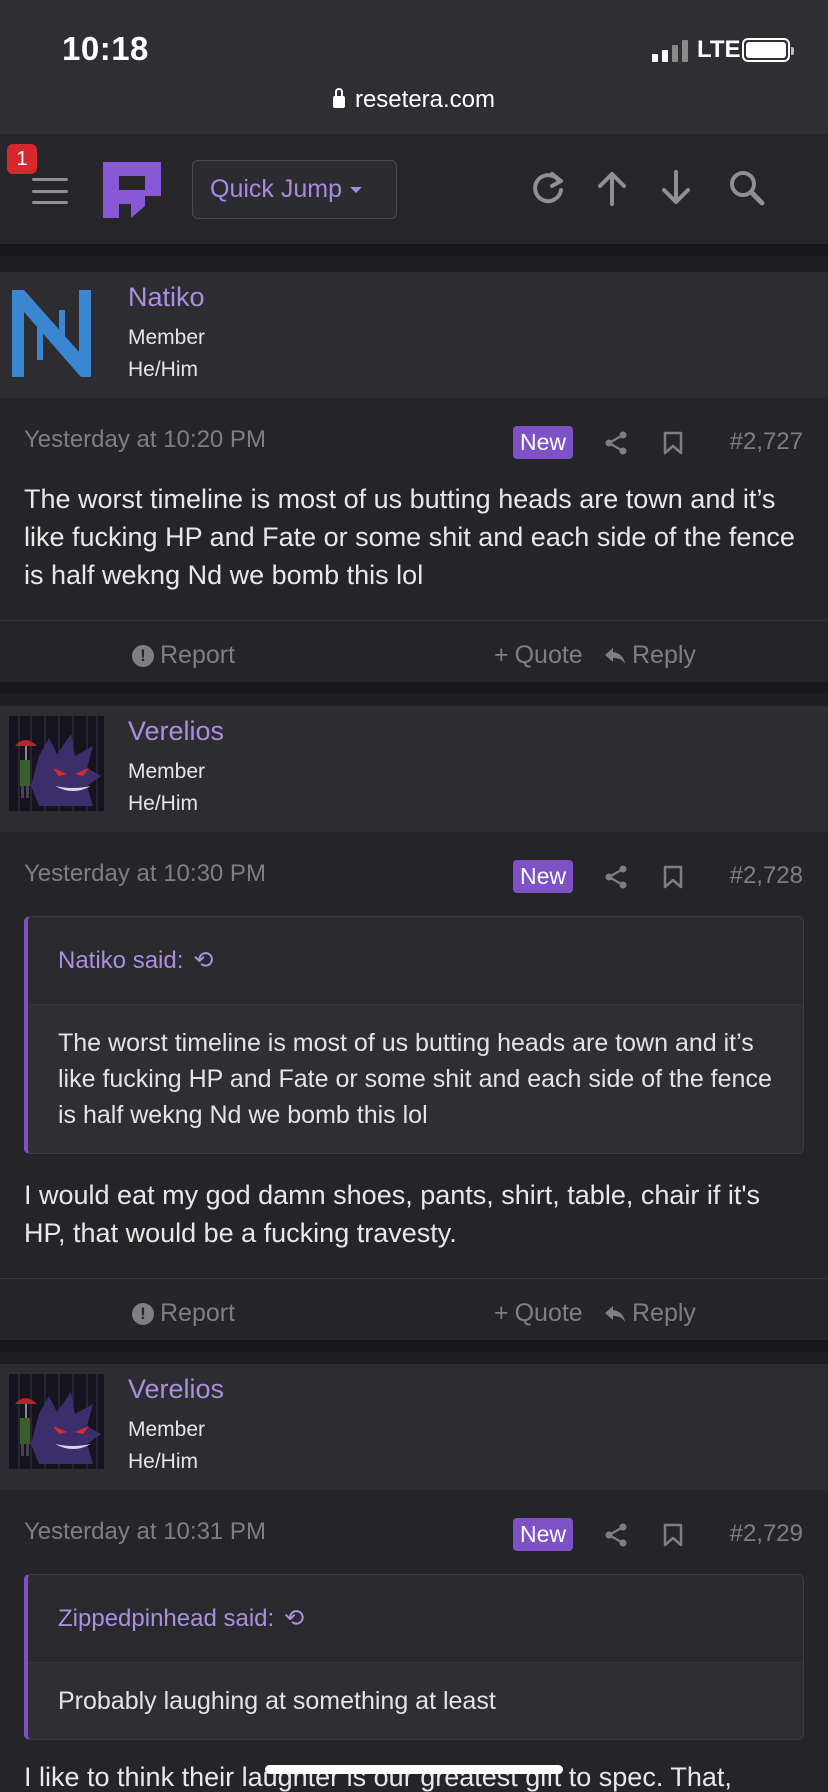 The height and width of the screenshot is (1792, 828). What do you see at coordinates (612, 188) in the screenshot?
I see `arrow-up-icon` at bounding box center [612, 188].